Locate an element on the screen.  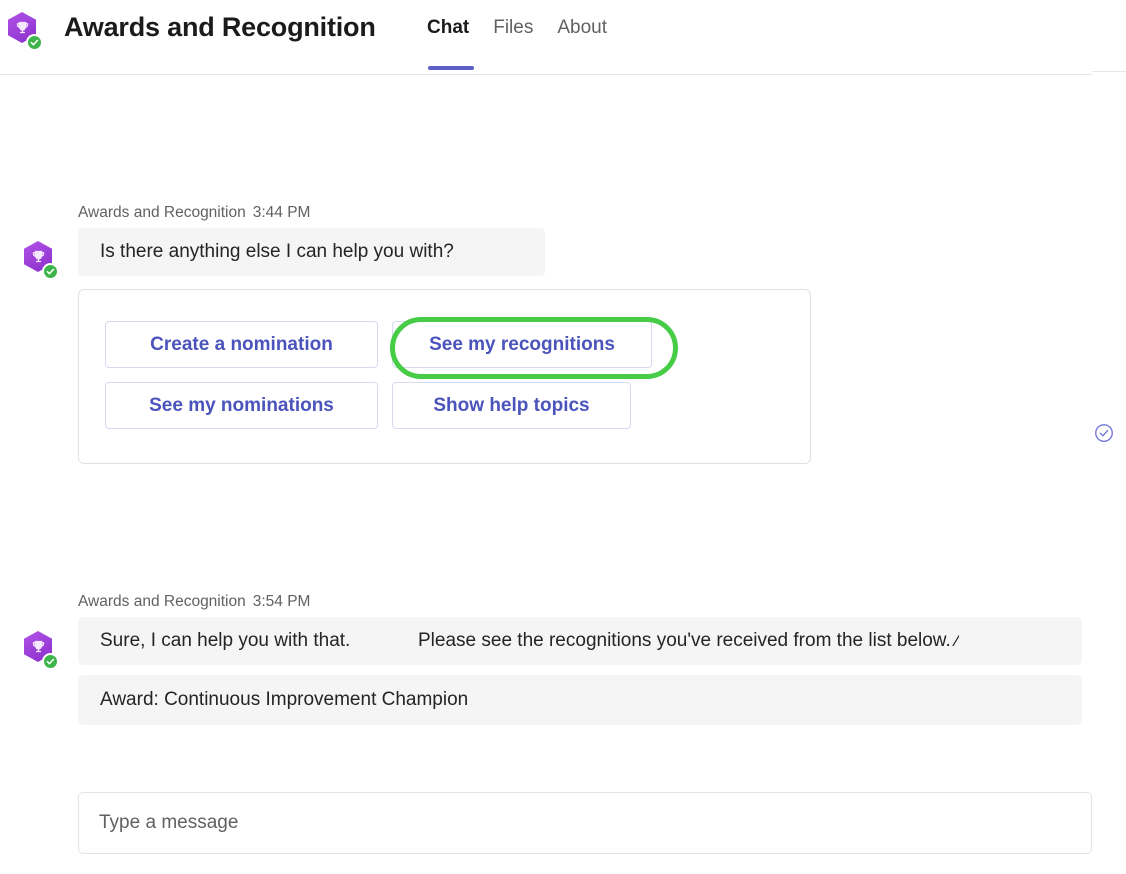
see-my-recognitions-button: See my recognitions is located at coordinates (522, 344).